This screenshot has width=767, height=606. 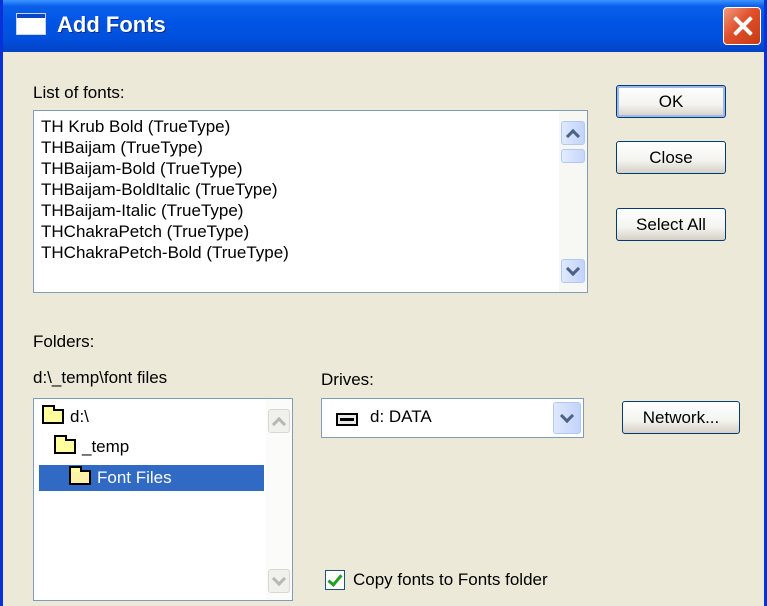 I want to click on close-button: Close, so click(x=671, y=157).